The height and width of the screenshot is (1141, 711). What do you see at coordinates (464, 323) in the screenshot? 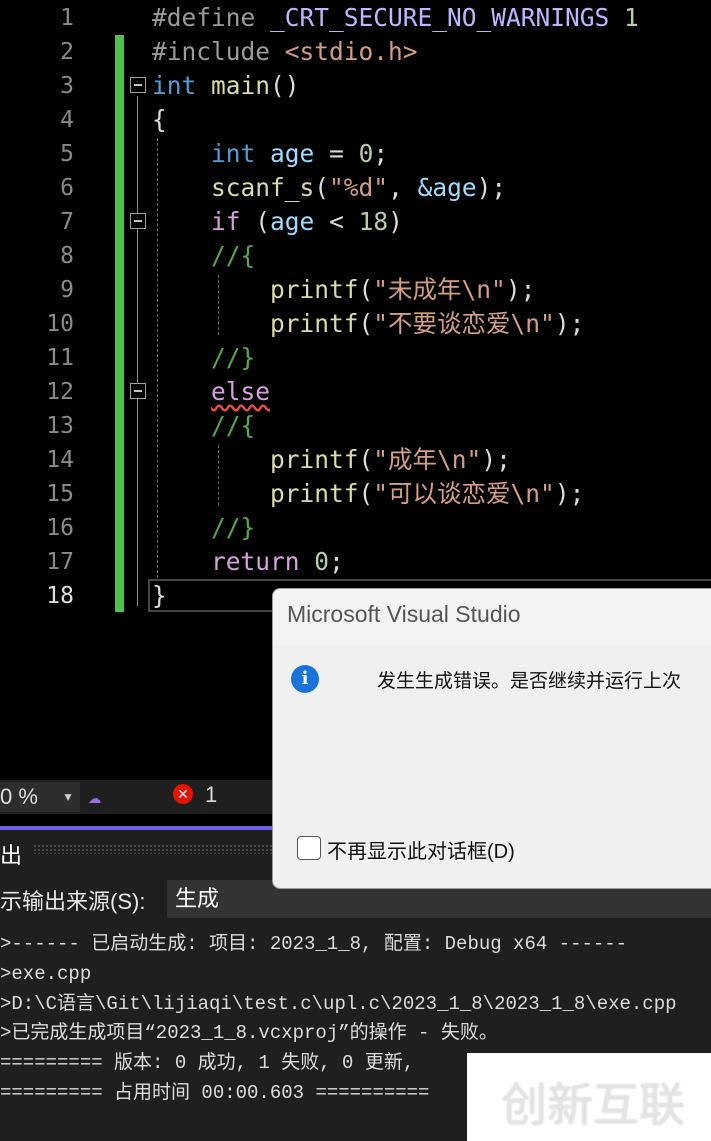
I see `code-token: "不要谈恋爱\n"` at bounding box center [464, 323].